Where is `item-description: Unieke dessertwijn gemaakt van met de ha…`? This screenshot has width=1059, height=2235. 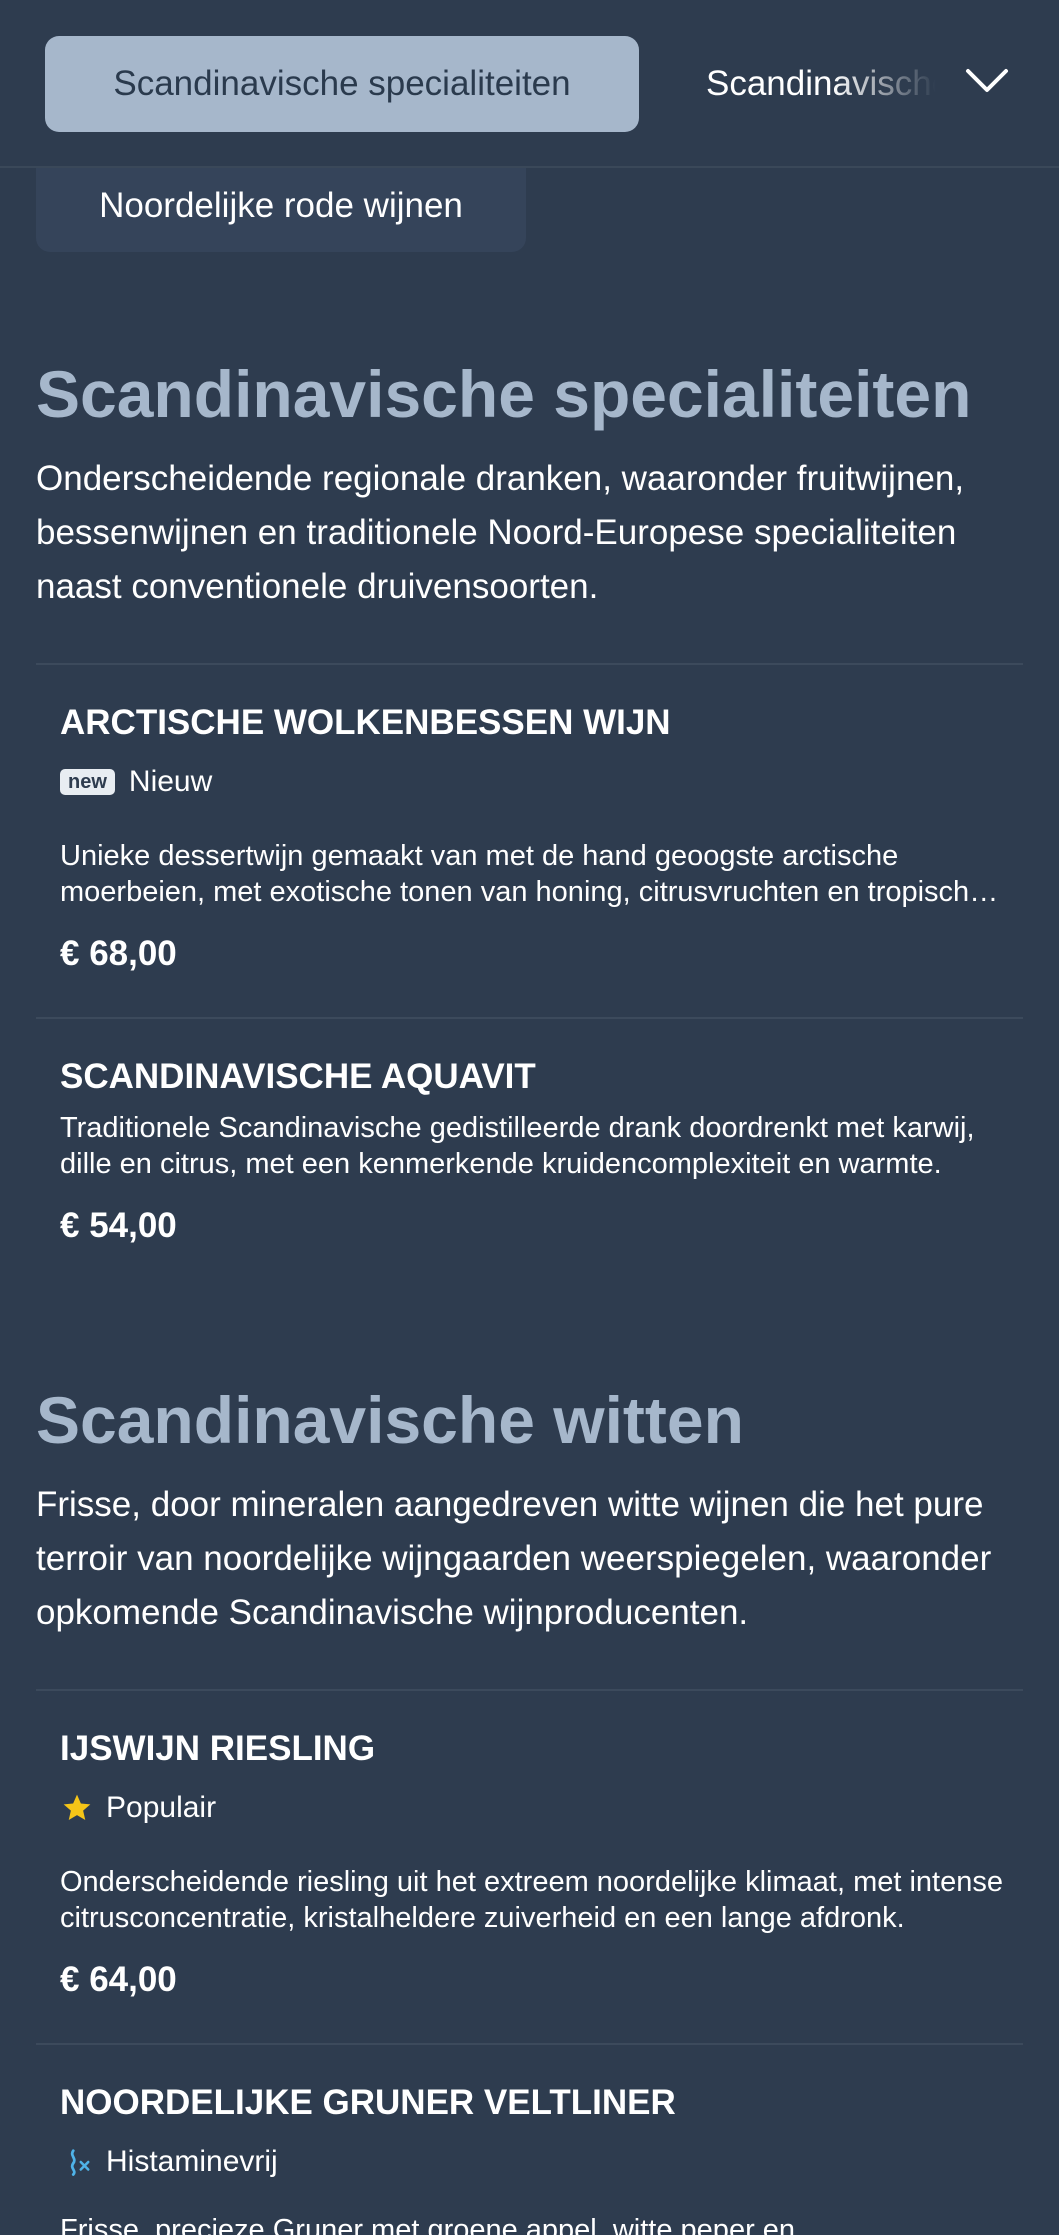
item-description: Unieke dessertwijn gemaakt van met de ha… is located at coordinates (515, 874).